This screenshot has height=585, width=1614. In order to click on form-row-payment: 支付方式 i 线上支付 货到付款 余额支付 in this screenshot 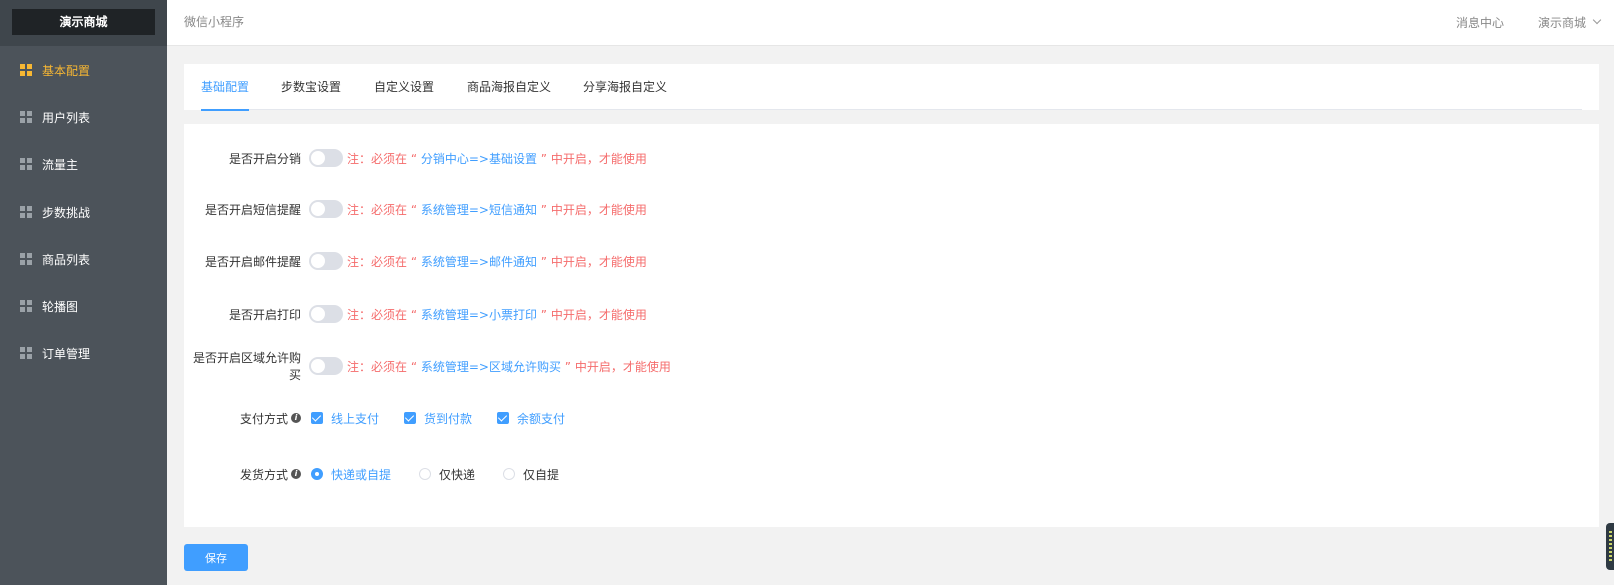, I will do `click(891, 418)`.